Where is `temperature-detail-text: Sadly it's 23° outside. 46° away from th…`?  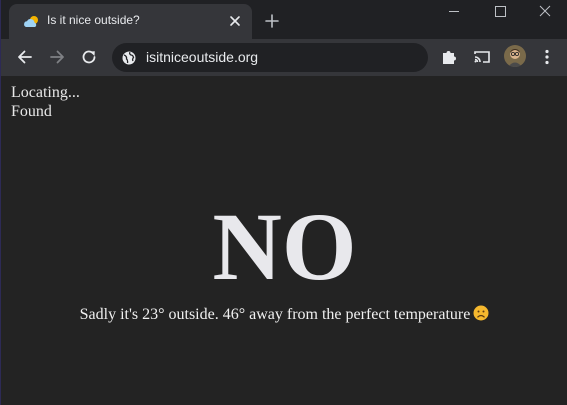 temperature-detail-text: Sadly it's 23° outside. 46° away from th… is located at coordinates (275, 314).